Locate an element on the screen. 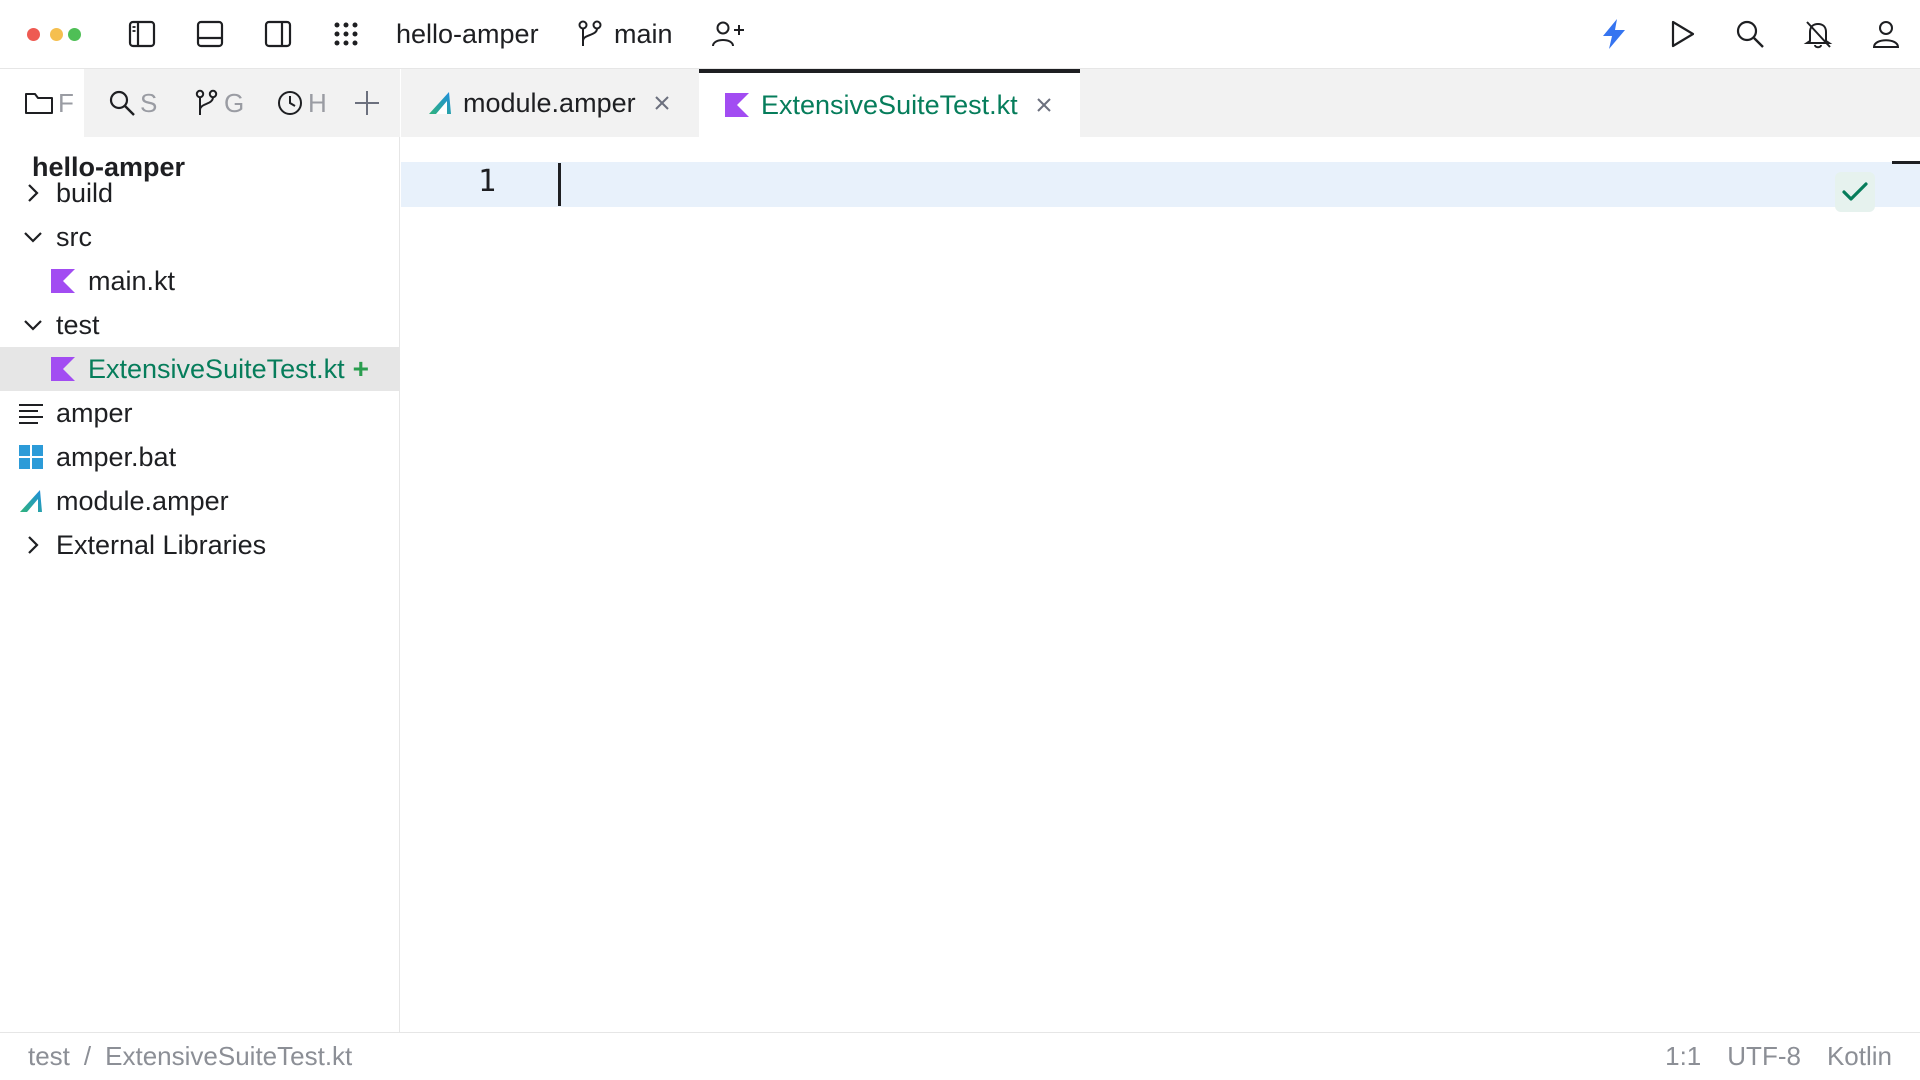 This screenshot has height=1080, width=1920. tree-item-label: main.kt is located at coordinates (132, 280).